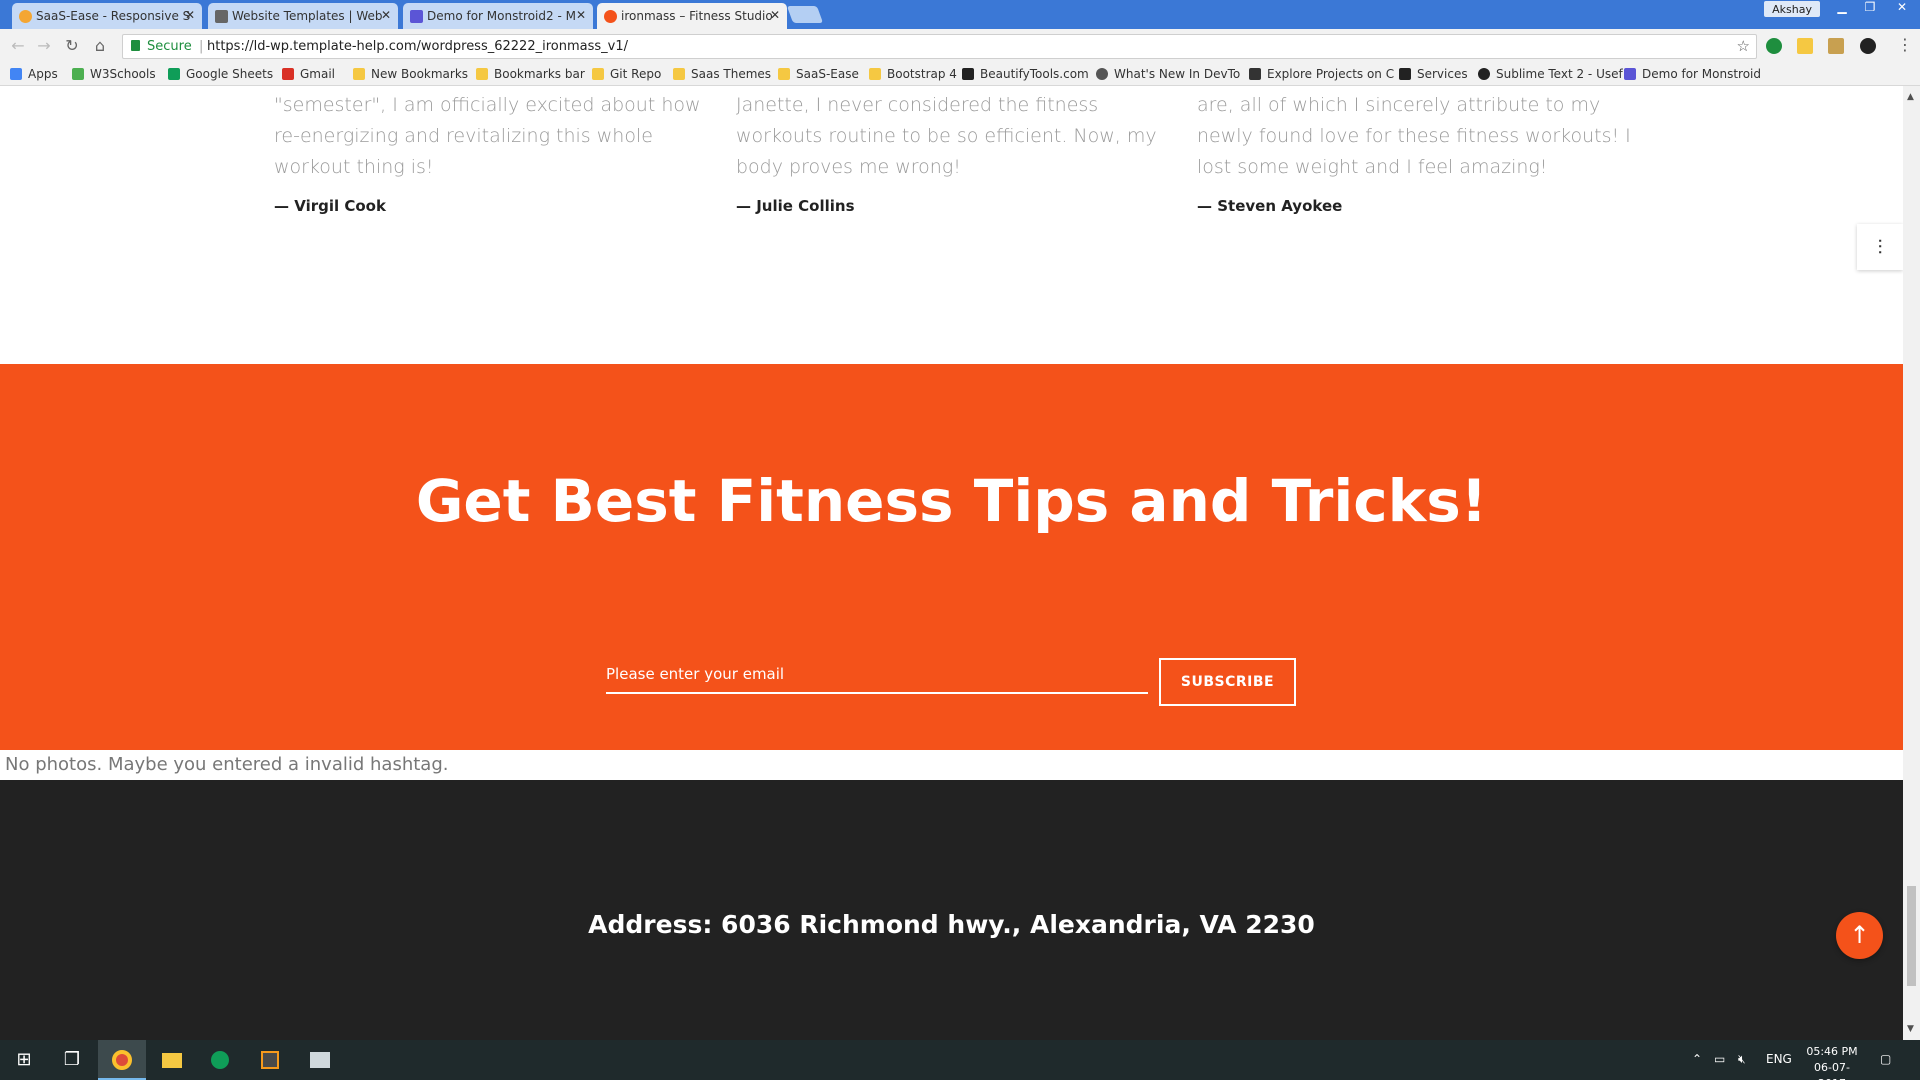 The width and height of the screenshot is (1920, 1092). What do you see at coordinates (44, 46) in the screenshot?
I see `forward-icon: →` at bounding box center [44, 46].